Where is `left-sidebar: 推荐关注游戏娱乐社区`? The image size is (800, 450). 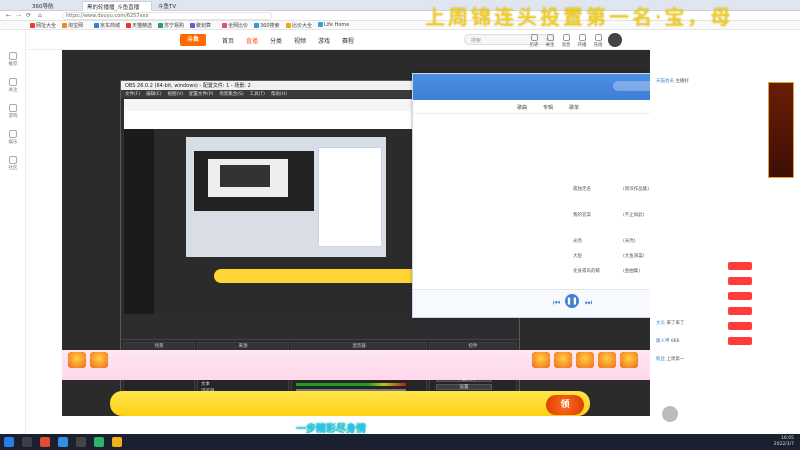
left-sidebar: 推荐关注游戏娱乐社区 is located at coordinates (13, 232).